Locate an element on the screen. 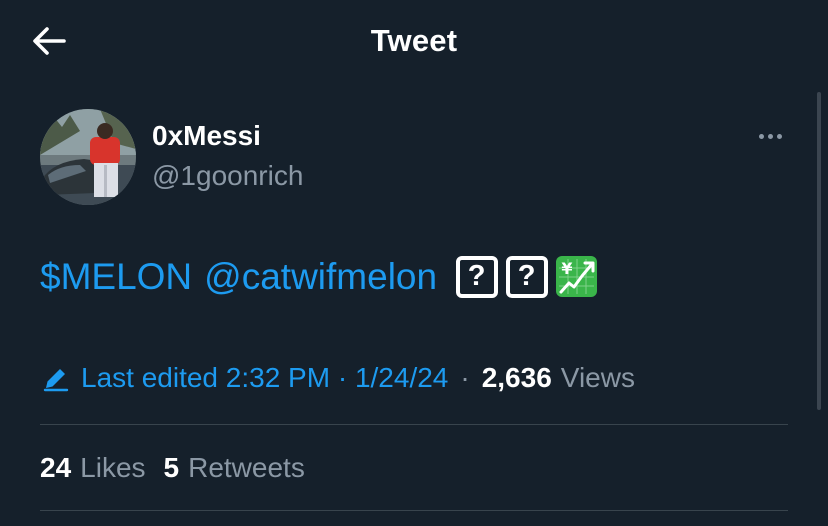 The image size is (828, 526). retweets-count: 5 is located at coordinates (171, 467).